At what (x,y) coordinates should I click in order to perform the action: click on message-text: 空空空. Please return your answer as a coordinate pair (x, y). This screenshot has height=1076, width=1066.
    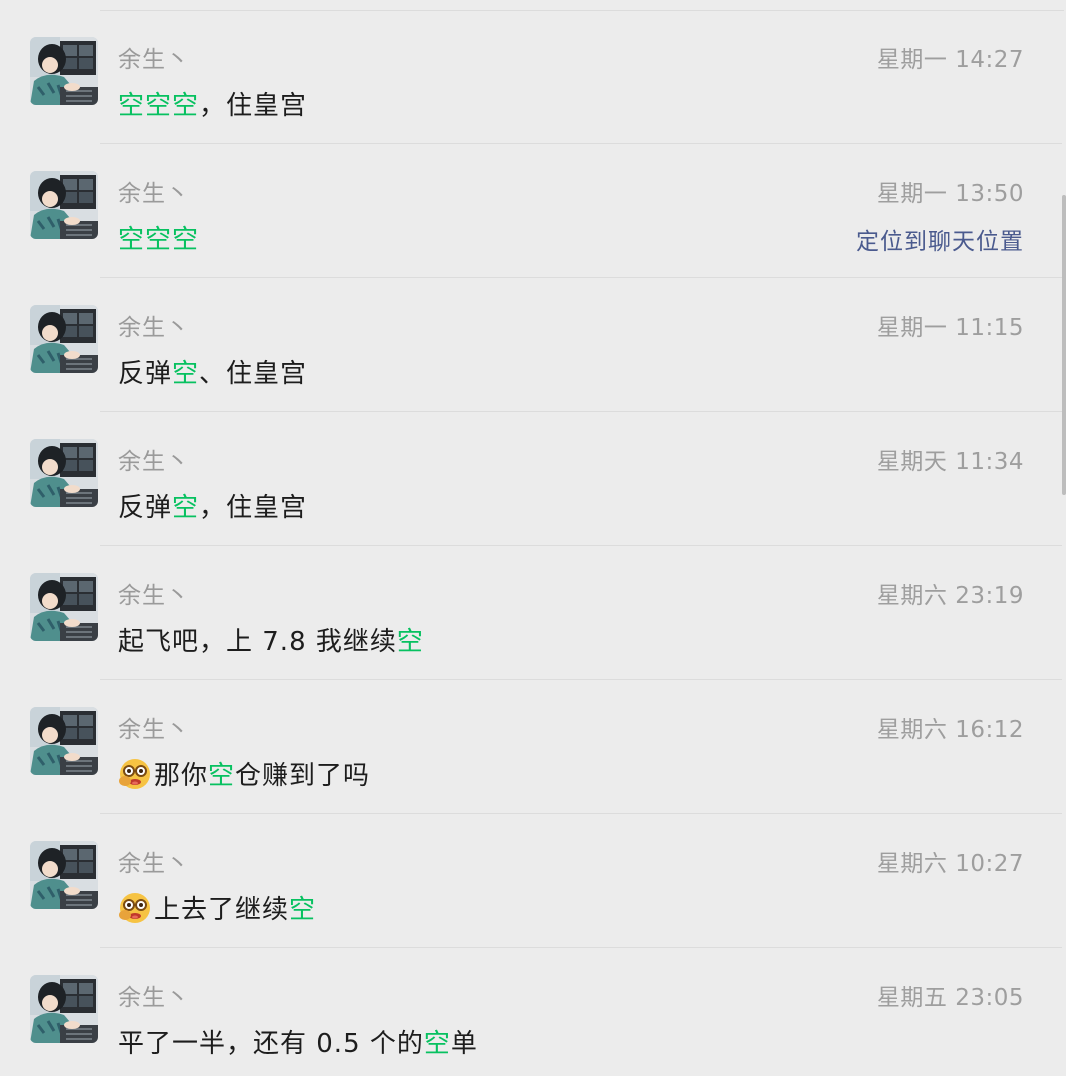
    Looking at the image, I should click on (158, 237).